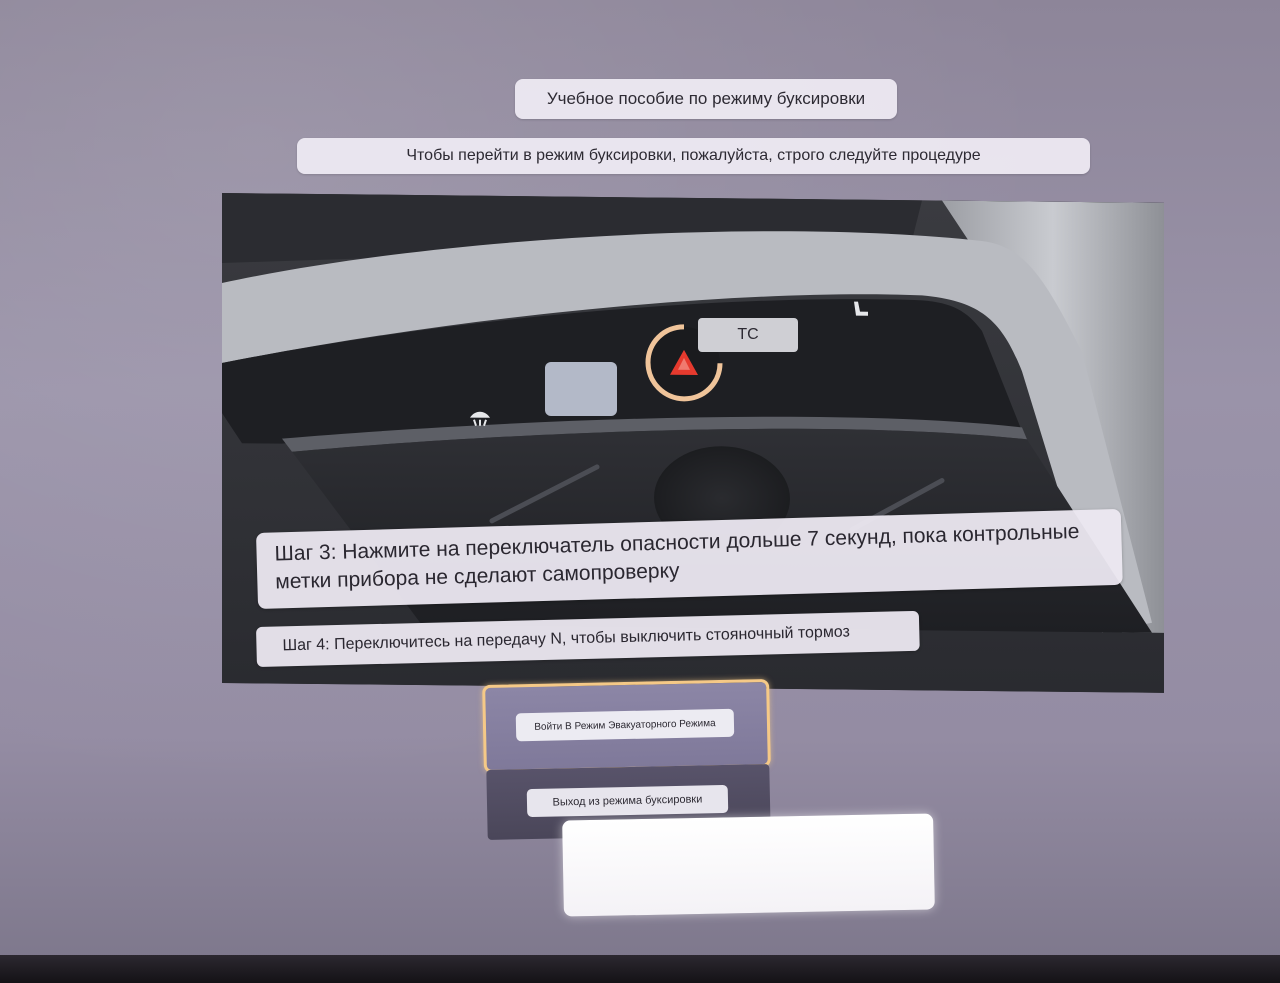  What do you see at coordinates (748, 335) in the screenshot?
I see `tc-label: ТС` at bounding box center [748, 335].